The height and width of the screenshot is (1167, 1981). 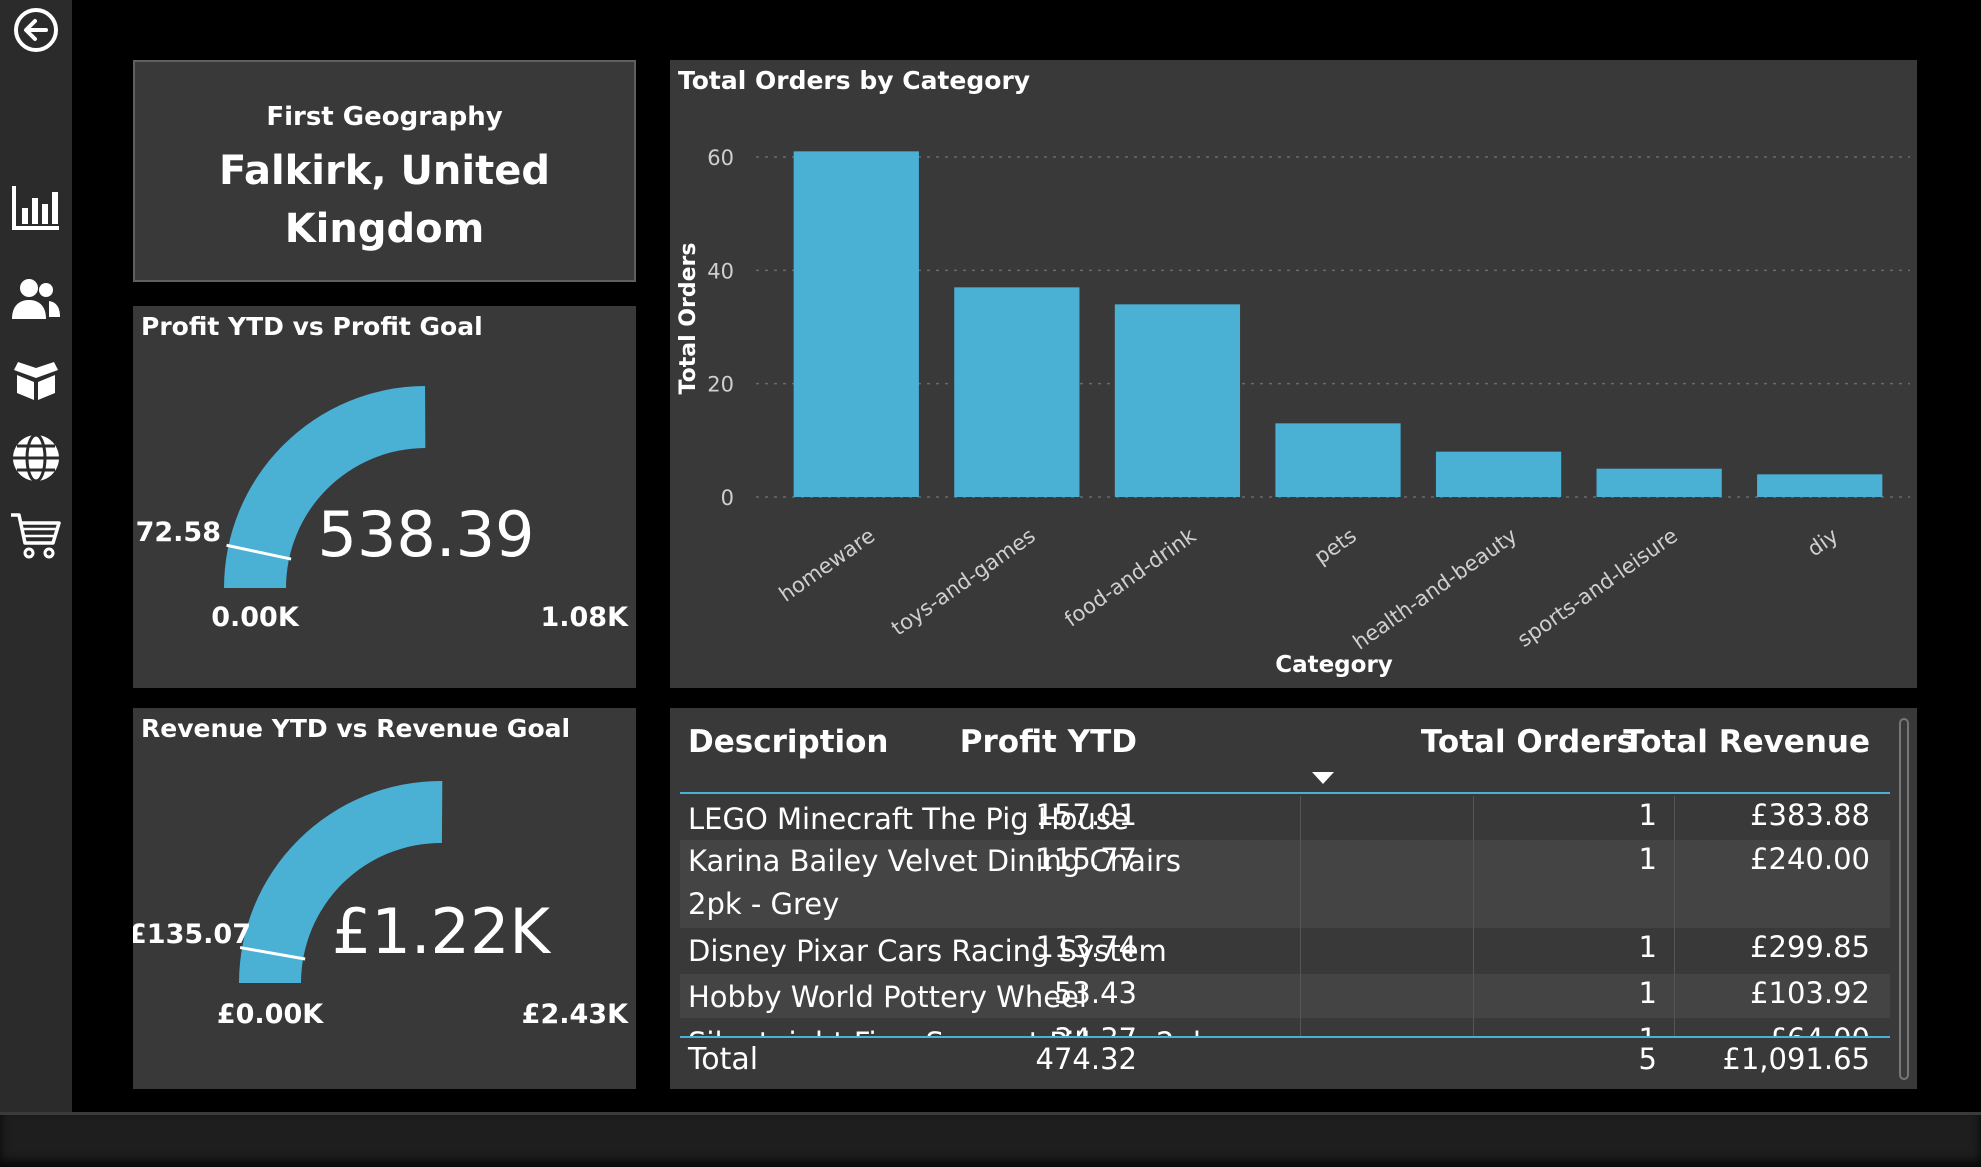 I want to click on revenue-gauge-min-label: £0.00K, so click(x=270, y=1014).